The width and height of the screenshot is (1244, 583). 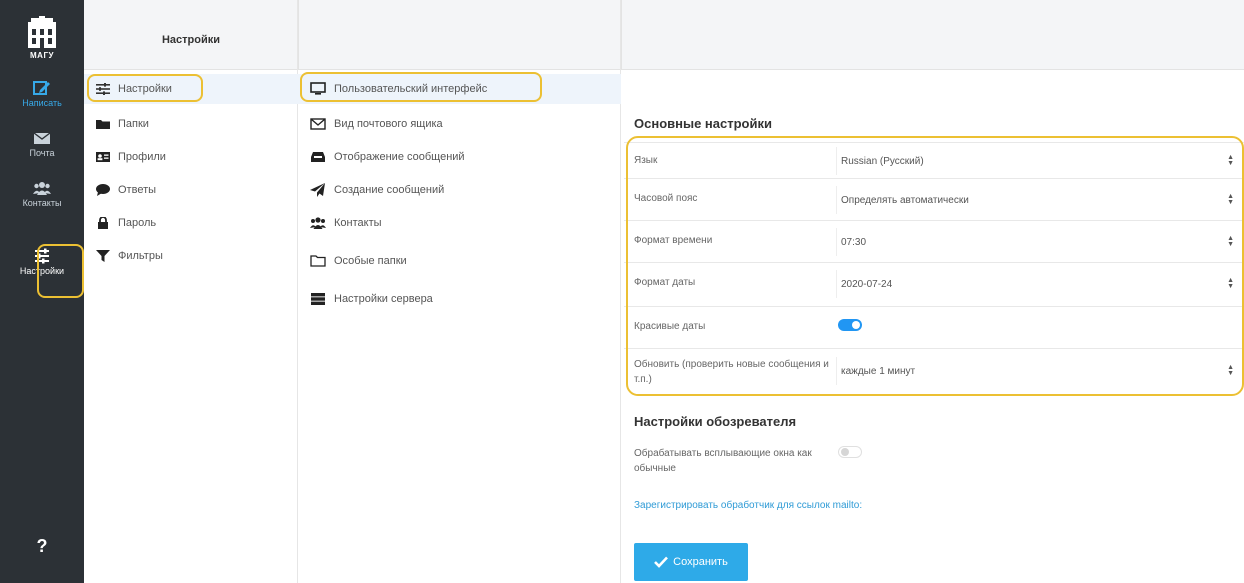 I want to click on section-password-label: Пароль, so click(x=137, y=223).